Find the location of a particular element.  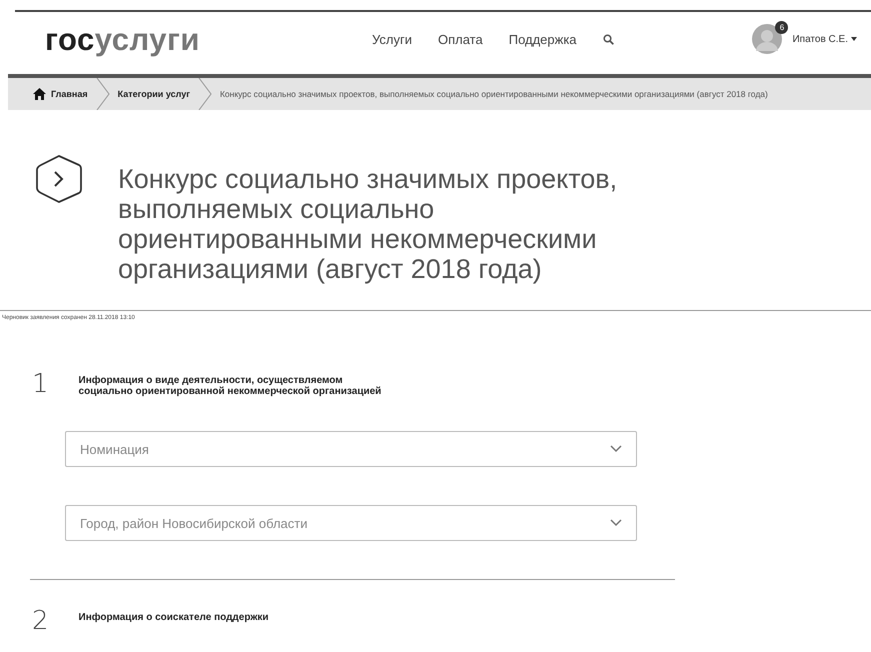

breadcrumb-link: Категории услуг is located at coordinates (154, 94).